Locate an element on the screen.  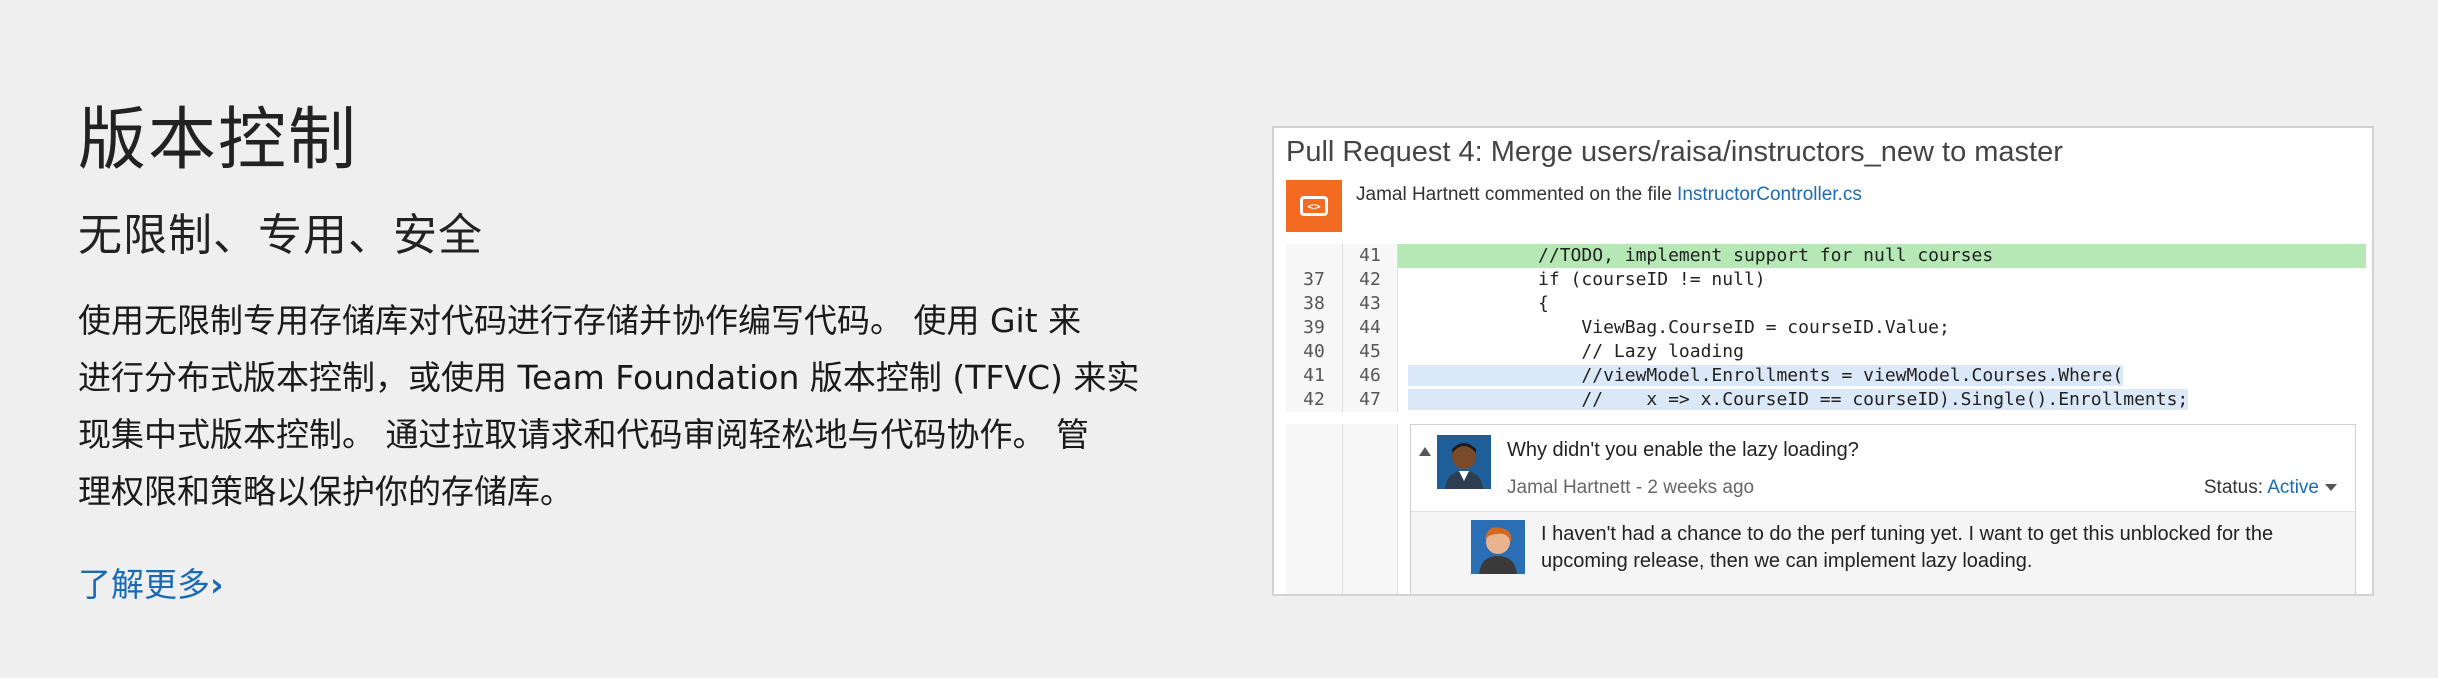
code-bubble-icon: <> is located at coordinates (1314, 206).